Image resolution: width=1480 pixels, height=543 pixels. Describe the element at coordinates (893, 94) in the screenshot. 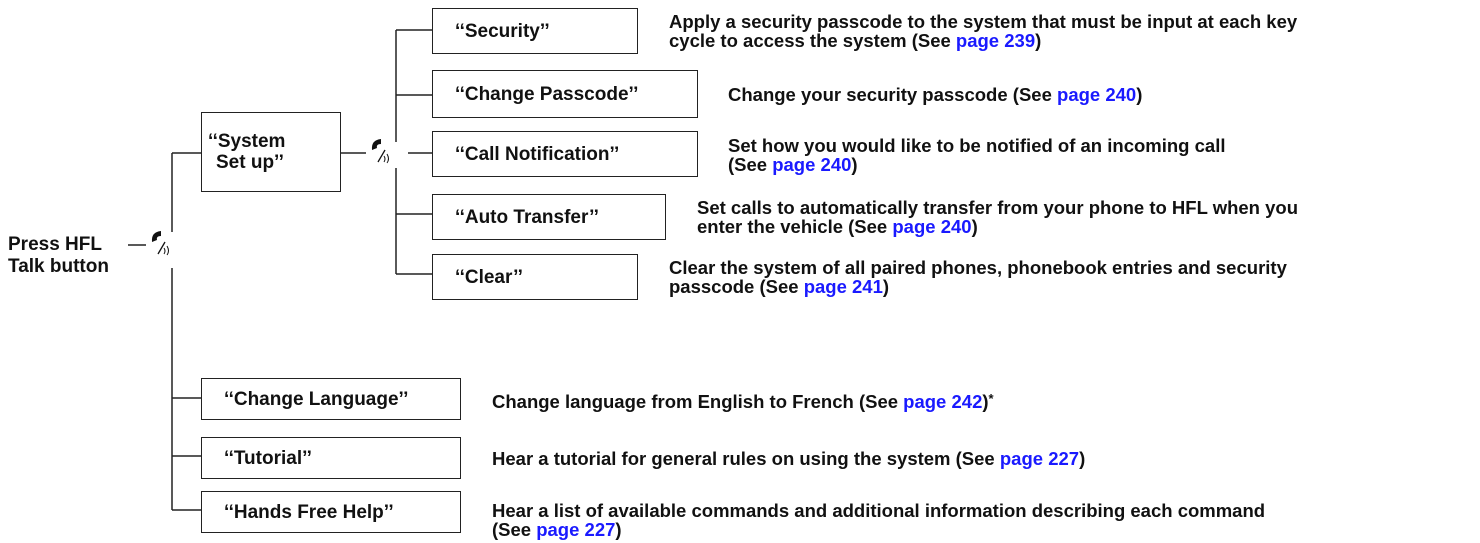

I see `description-text: Change your security passcode (See` at that location.